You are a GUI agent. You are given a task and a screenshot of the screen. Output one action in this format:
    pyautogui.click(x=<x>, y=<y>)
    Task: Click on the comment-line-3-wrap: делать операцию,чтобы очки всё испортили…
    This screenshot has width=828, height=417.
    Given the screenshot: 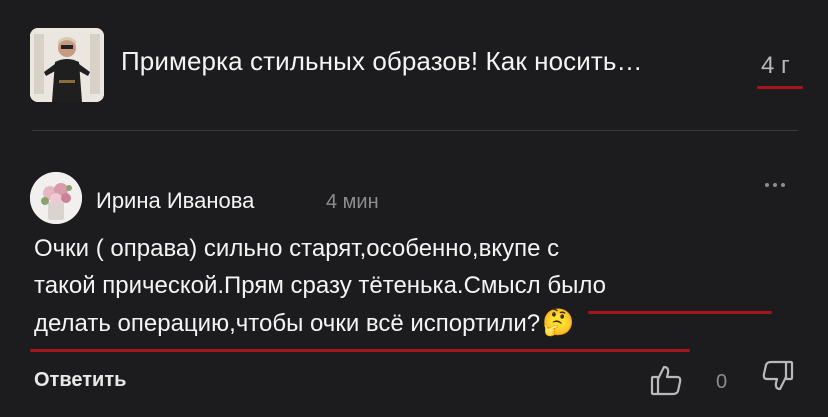 What is the action you would take?
    pyautogui.click(x=414, y=323)
    